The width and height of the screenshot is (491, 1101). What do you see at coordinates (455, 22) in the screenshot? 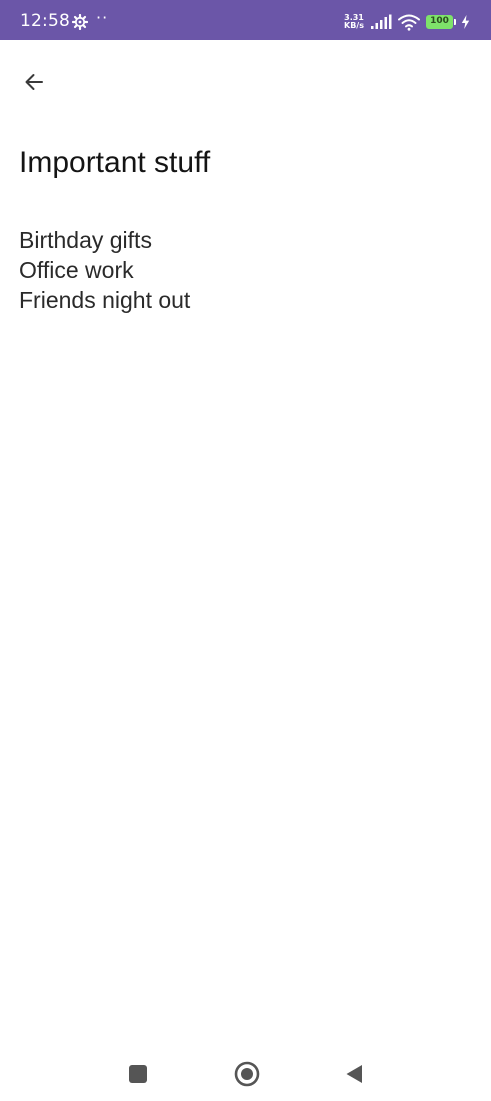
I see `battery-tip` at bounding box center [455, 22].